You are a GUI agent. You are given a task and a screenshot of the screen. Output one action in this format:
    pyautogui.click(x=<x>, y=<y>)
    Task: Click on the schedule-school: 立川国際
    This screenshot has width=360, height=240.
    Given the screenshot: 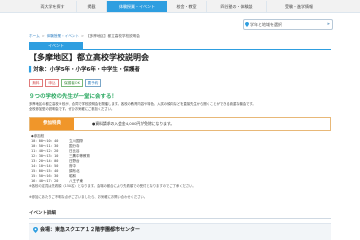 What is the action you would take?
    pyautogui.click(x=76, y=141)
    